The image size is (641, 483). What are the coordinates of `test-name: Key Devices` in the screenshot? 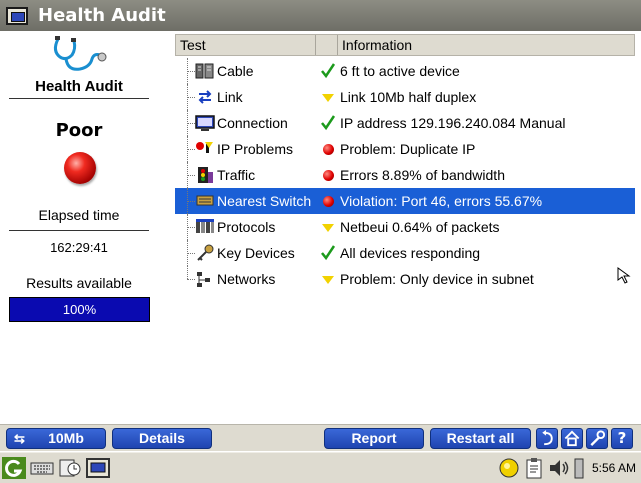 It's located at (256, 253).